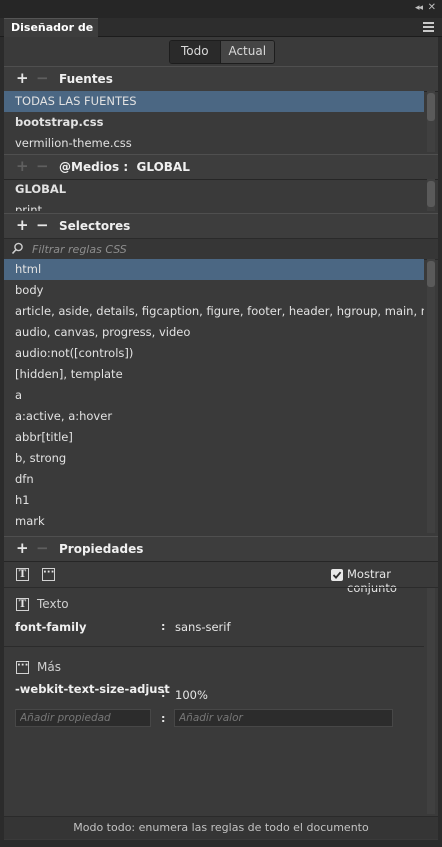 The image size is (442, 847). Describe the element at coordinates (92, 689) in the screenshot. I see `property-name: -webkit-text-size-adjust` at that location.